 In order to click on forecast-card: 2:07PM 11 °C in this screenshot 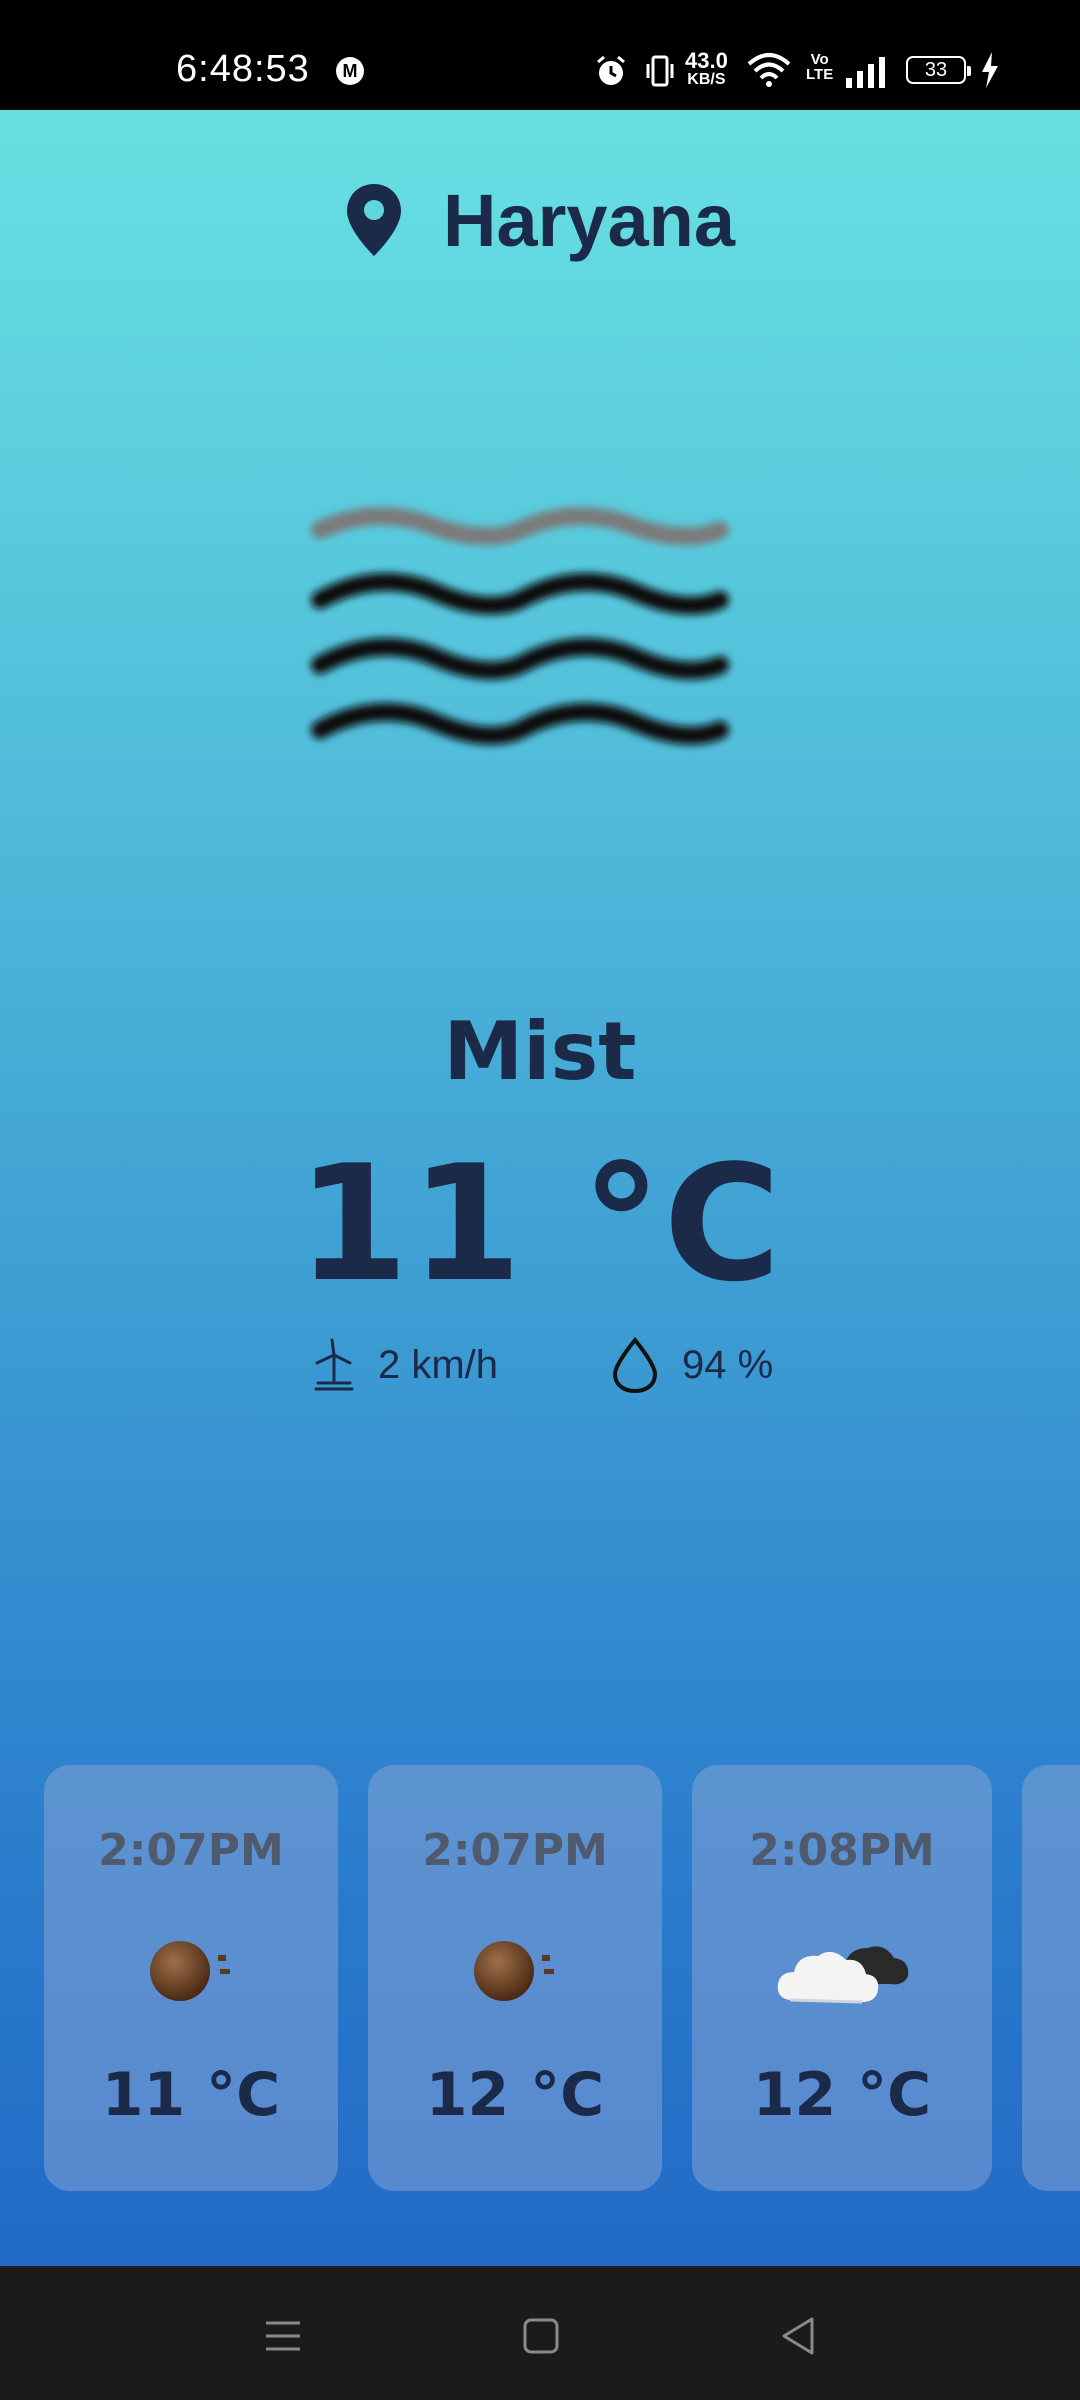, I will do `click(191, 1978)`.